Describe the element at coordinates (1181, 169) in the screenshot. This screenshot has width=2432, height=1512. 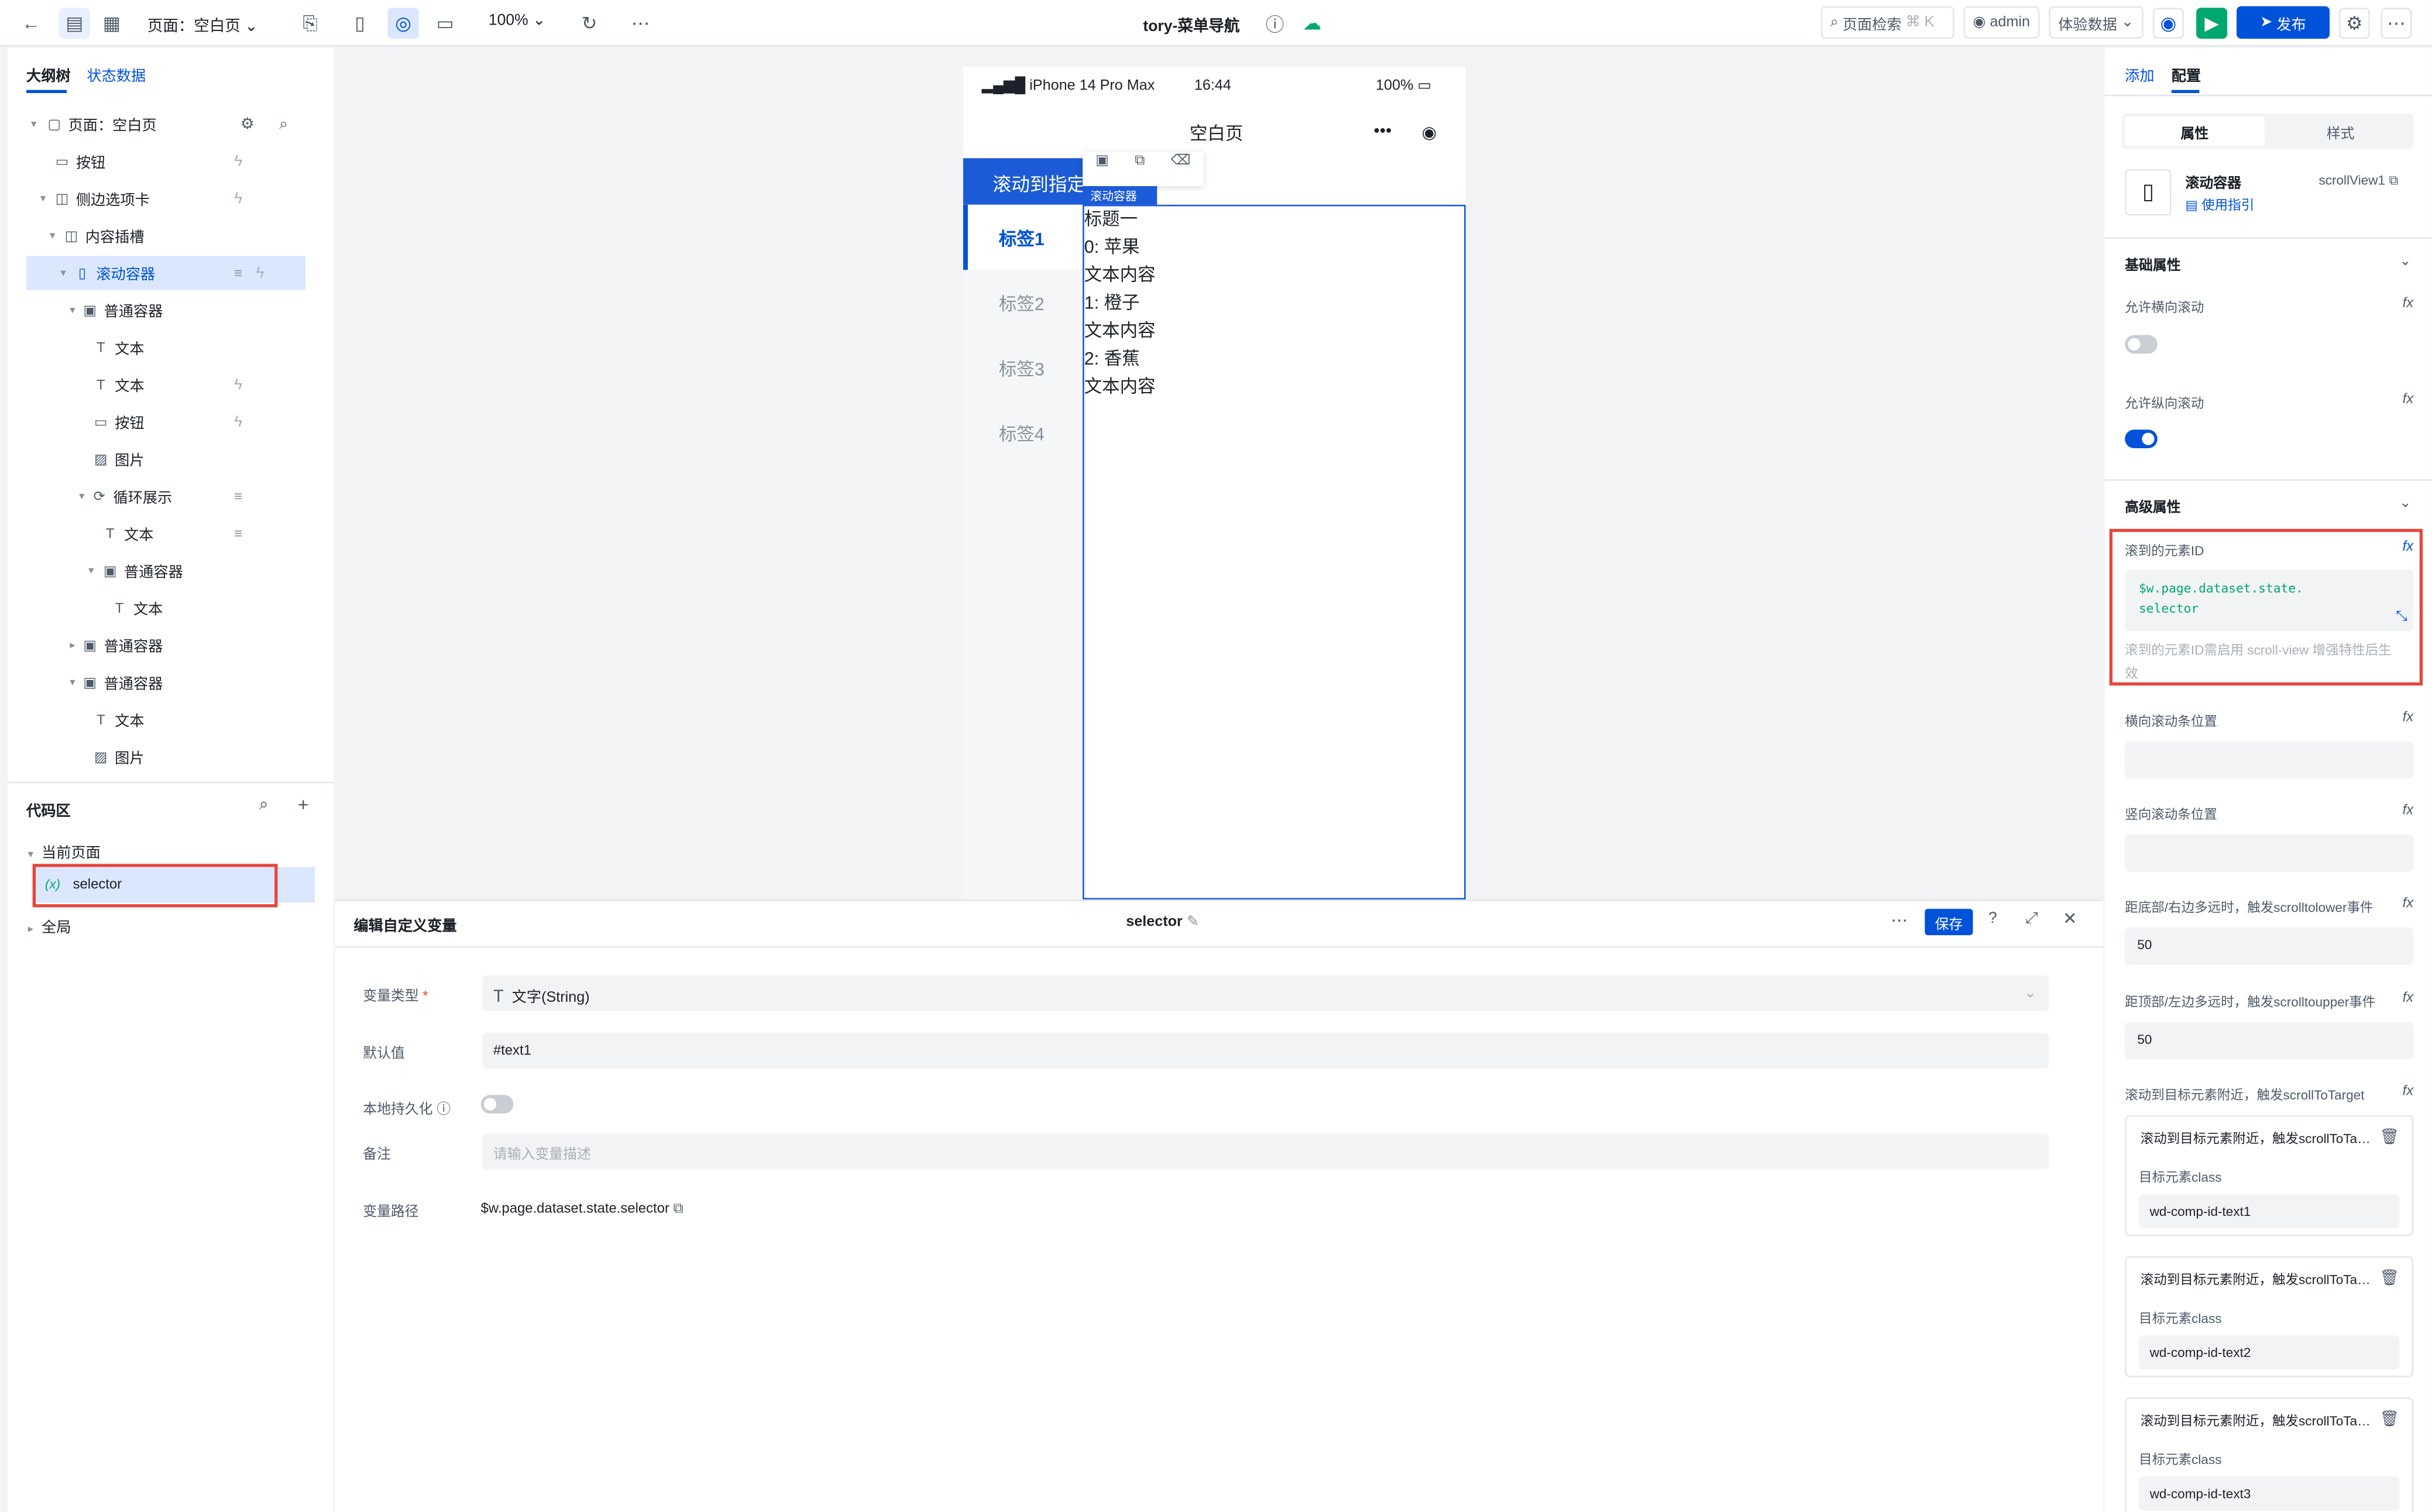
I see `delete-icon: ⌫` at that location.